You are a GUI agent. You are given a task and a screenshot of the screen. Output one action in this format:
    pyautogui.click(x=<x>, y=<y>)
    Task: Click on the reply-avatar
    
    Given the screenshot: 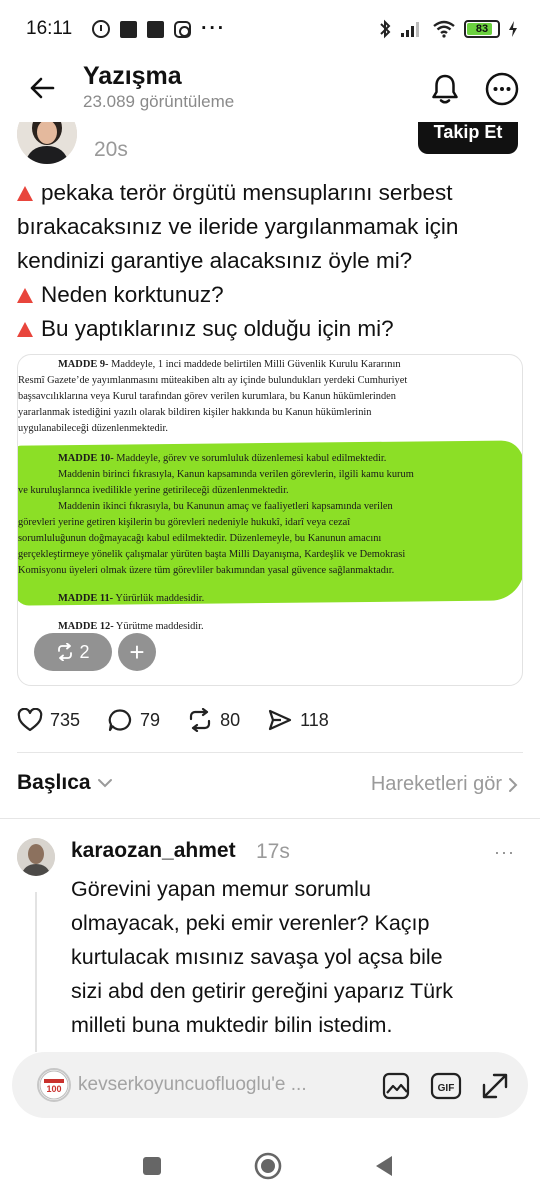 What is the action you would take?
    pyautogui.click(x=36, y=857)
    